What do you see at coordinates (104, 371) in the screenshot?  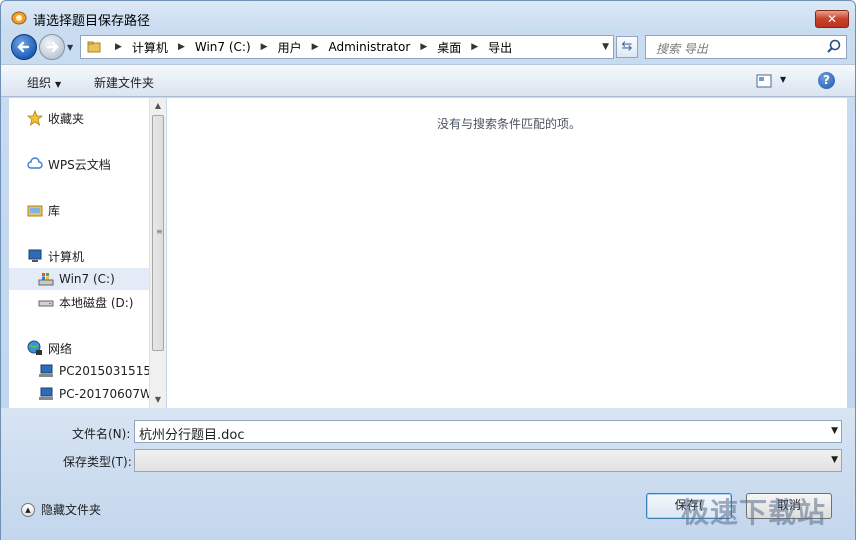 I see `sidebar-item-label: PC2015031515` at bounding box center [104, 371].